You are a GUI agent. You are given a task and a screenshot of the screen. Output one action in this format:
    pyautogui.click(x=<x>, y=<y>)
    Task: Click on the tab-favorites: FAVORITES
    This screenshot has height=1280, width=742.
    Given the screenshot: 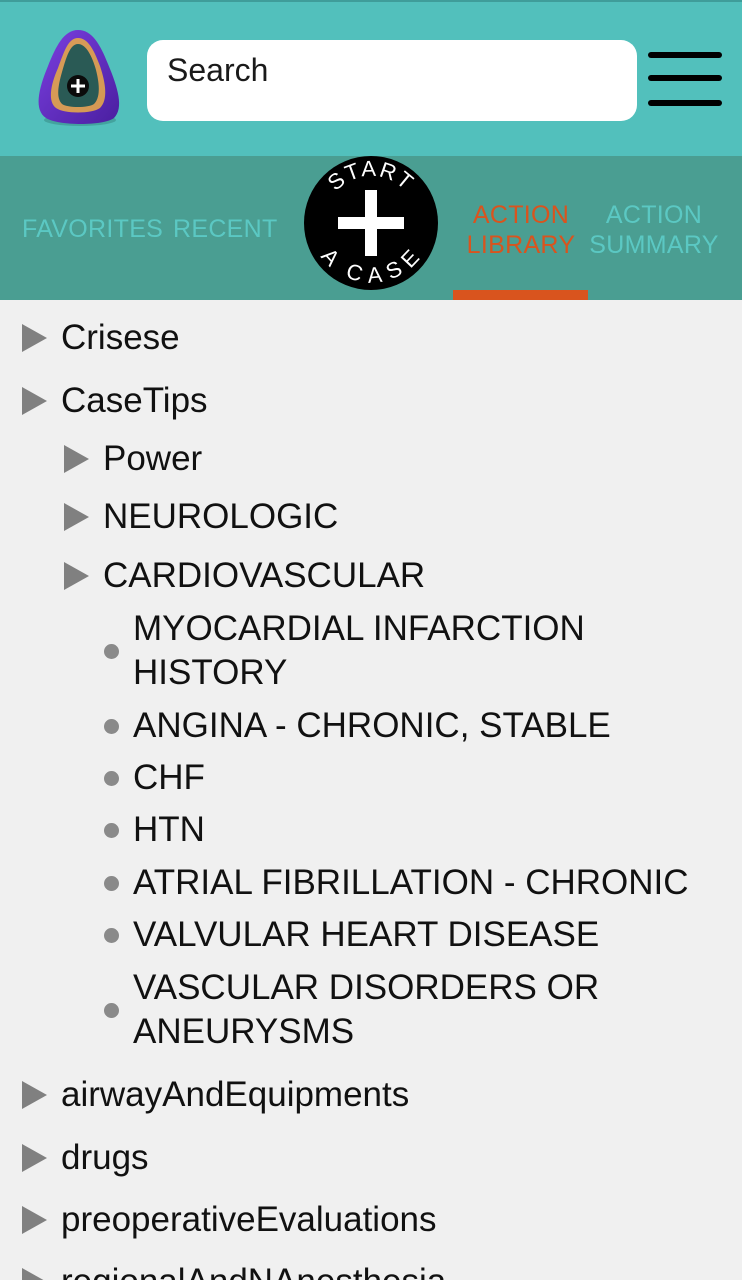 What is the action you would take?
    pyautogui.click(x=92, y=229)
    